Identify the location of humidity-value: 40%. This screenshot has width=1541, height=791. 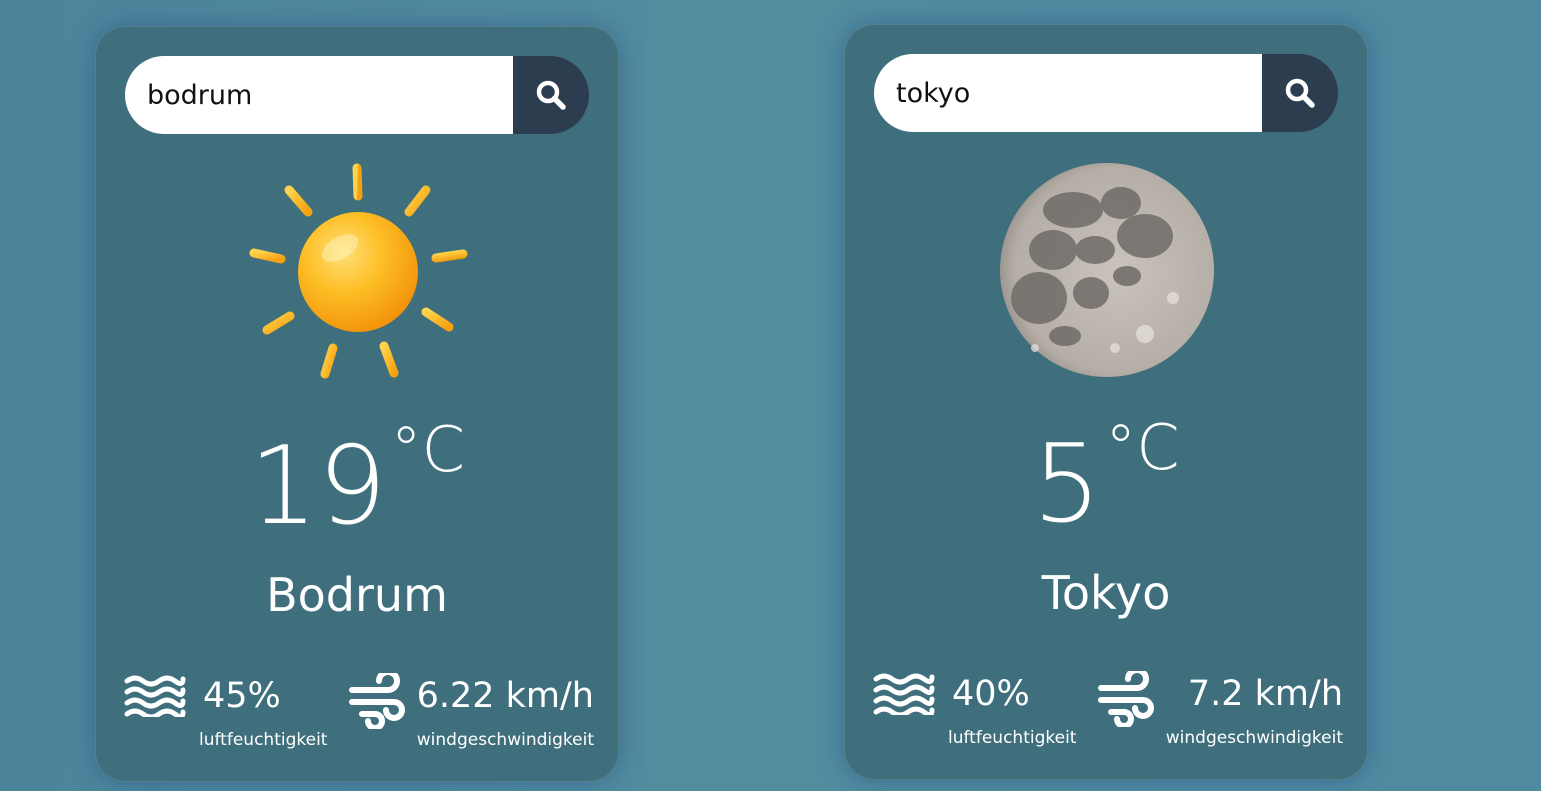
(991, 694).